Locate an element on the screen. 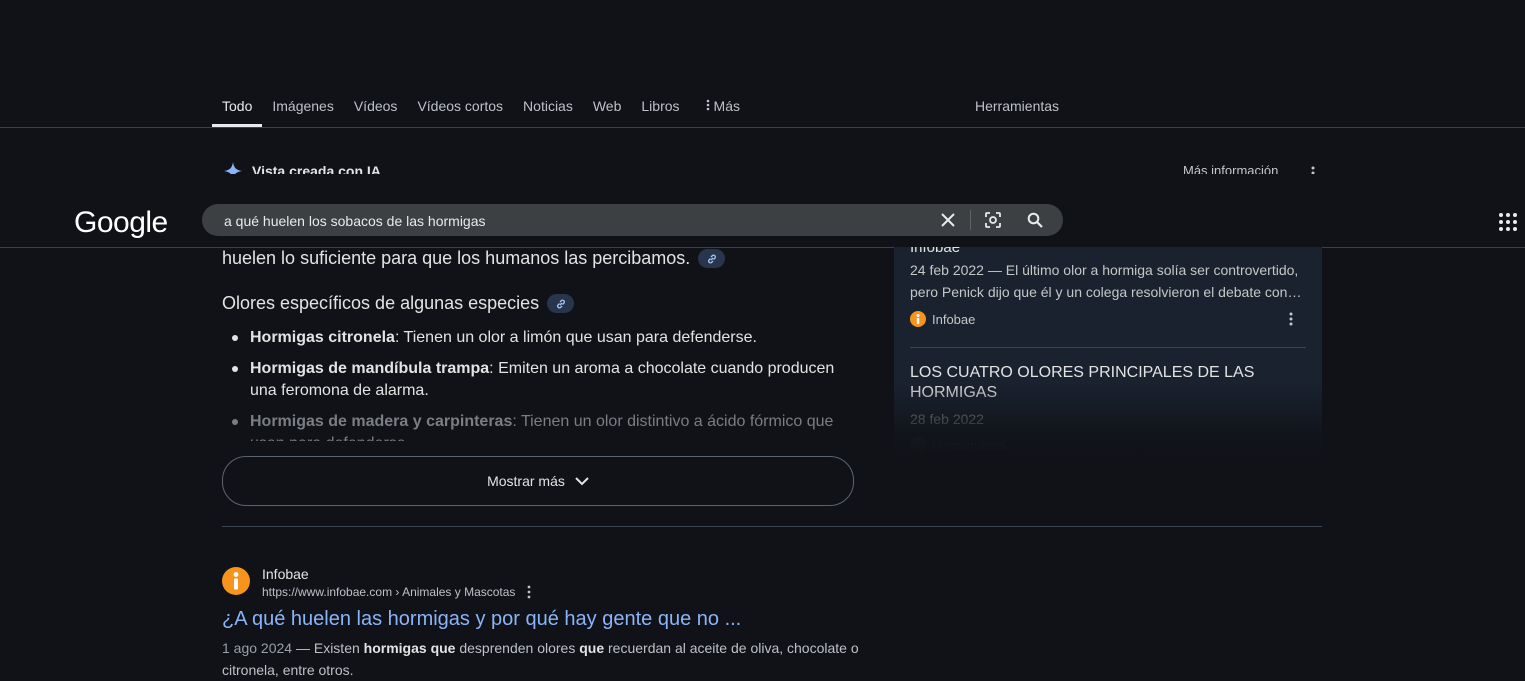  source-name: Infobae is located at coordinates (954, 319).